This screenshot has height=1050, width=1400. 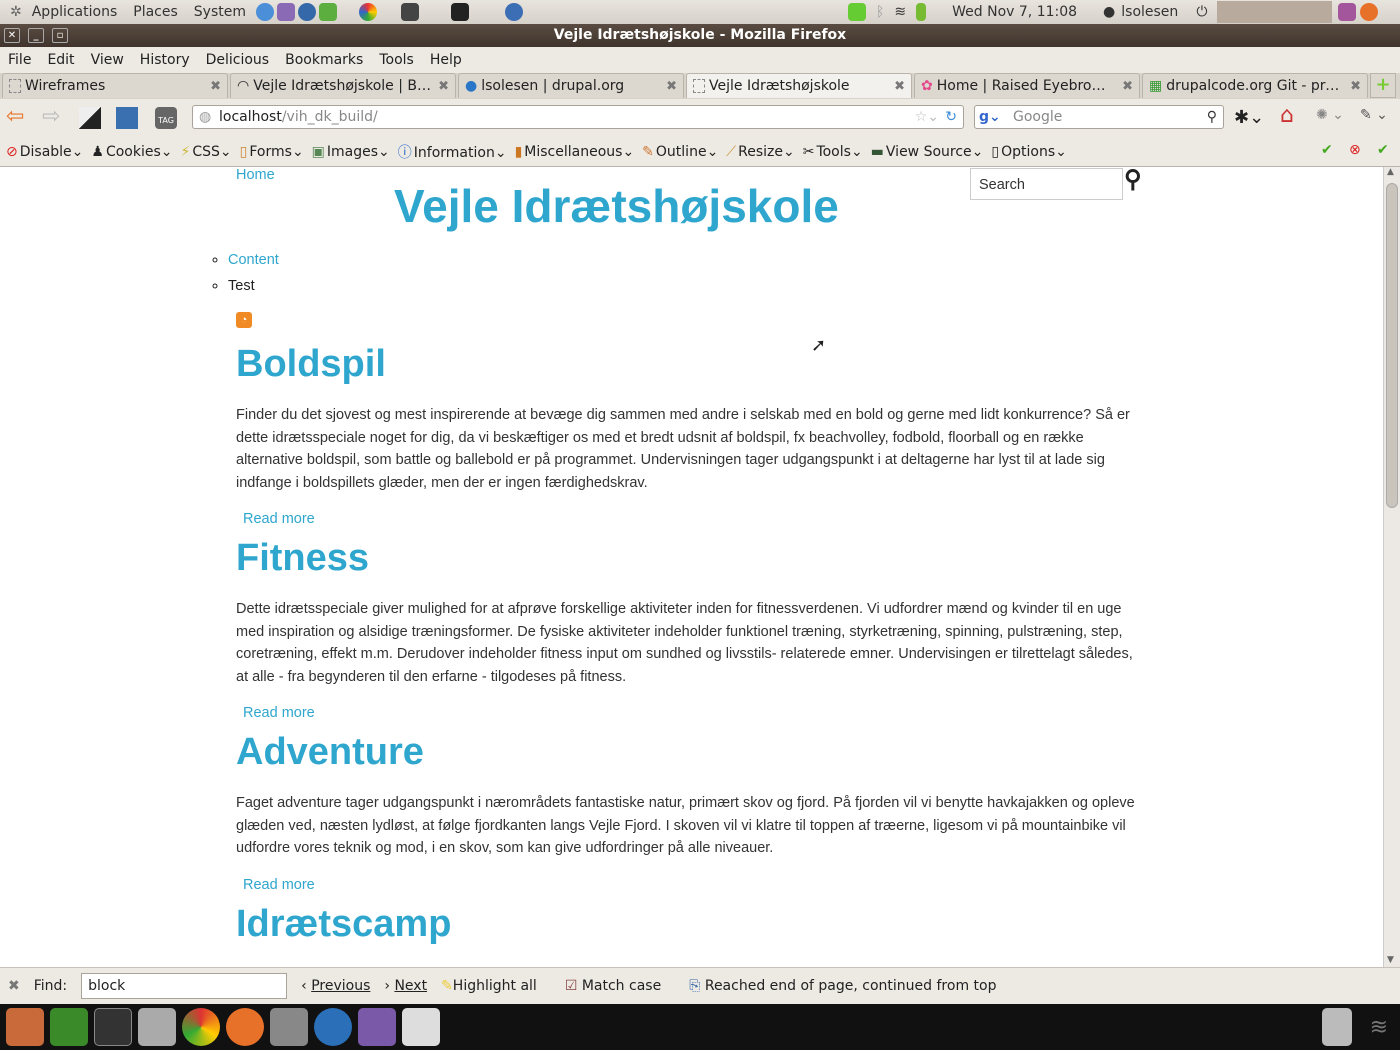 What do you see at coordinates (330, 752) in the screenshot?
I see `node-title: Adventure` at bounding box center [330, 752].